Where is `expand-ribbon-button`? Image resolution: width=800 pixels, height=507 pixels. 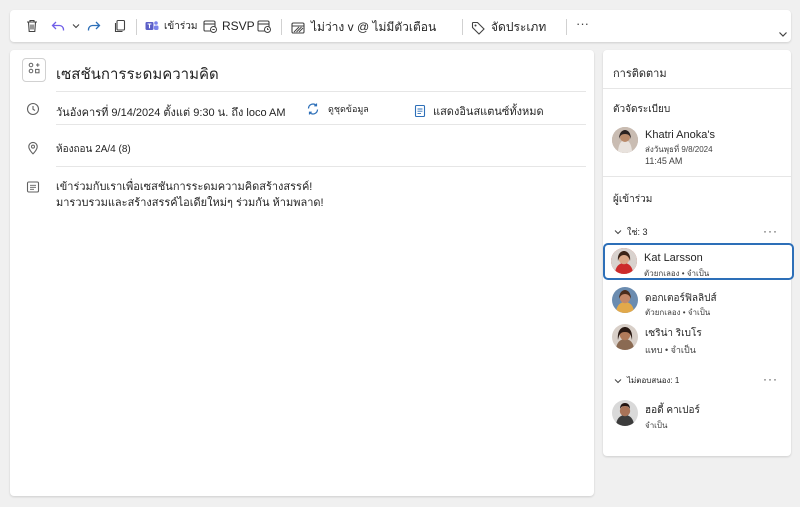 expand-ribbon-button is located at coordinates (783, 34).